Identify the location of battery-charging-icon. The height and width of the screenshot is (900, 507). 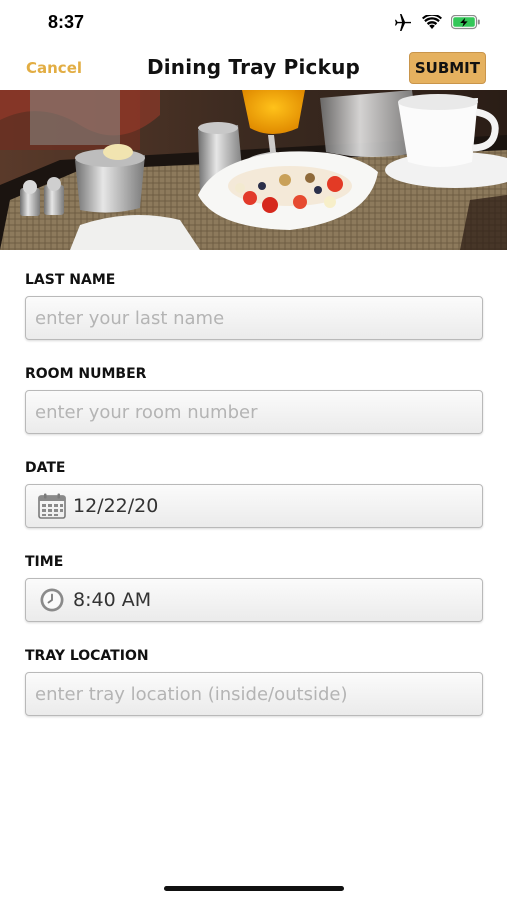
(465, 24).